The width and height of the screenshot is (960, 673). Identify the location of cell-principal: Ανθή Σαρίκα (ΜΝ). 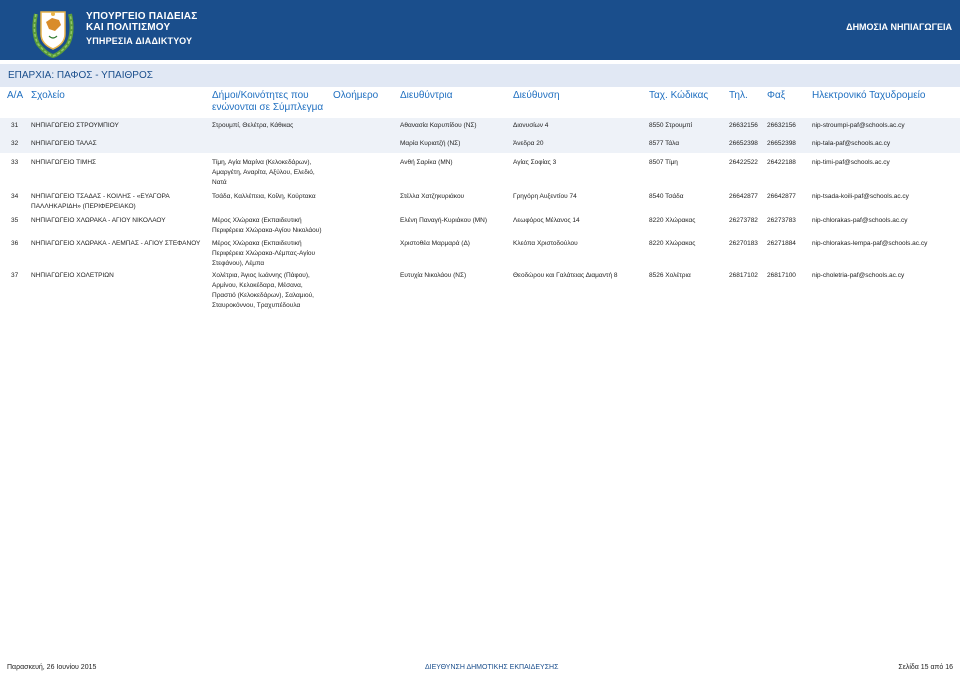
(426, 162).